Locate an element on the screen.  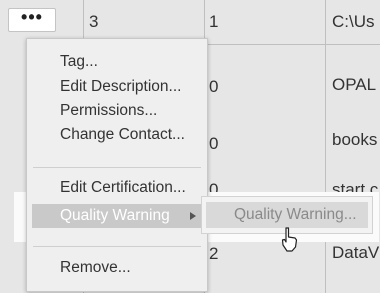
table-cell: 3 is located at coordinates (93, 22).